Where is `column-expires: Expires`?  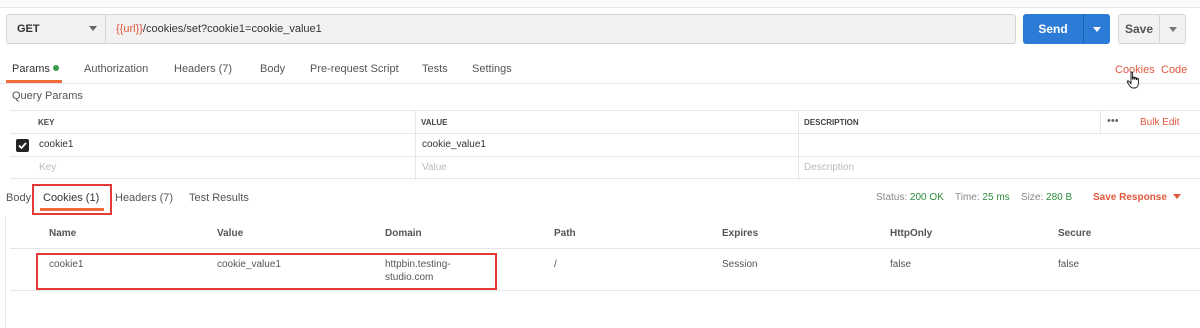 column-expires: Expires is located at coordinates (740, 233).